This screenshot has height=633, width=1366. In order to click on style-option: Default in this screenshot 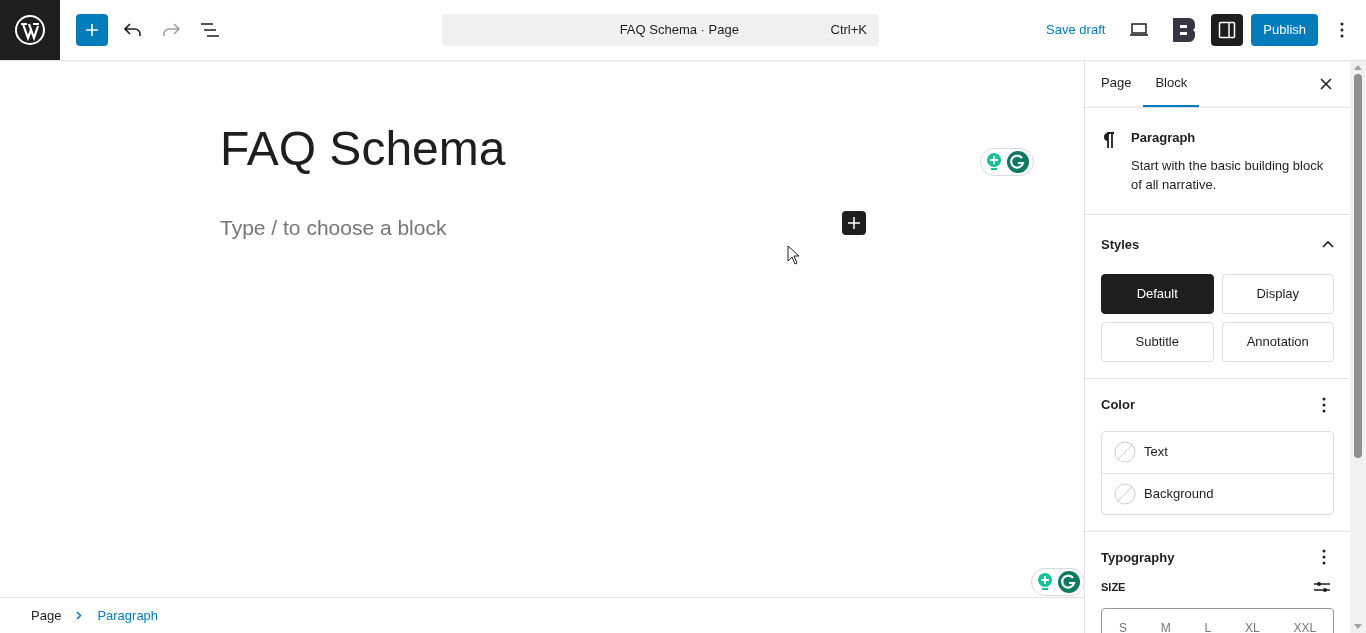, I will do `click(1157, 294)`.